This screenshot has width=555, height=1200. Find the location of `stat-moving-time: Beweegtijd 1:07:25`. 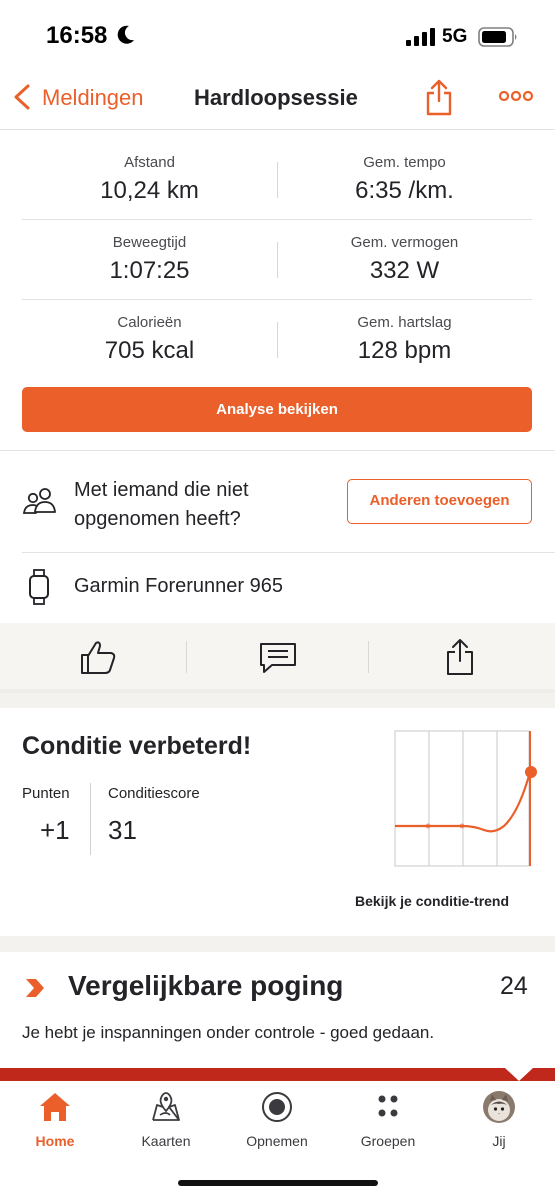

stat-moving-time: Beweegtijd 1:07:25 is located at coordinates (149, 252).